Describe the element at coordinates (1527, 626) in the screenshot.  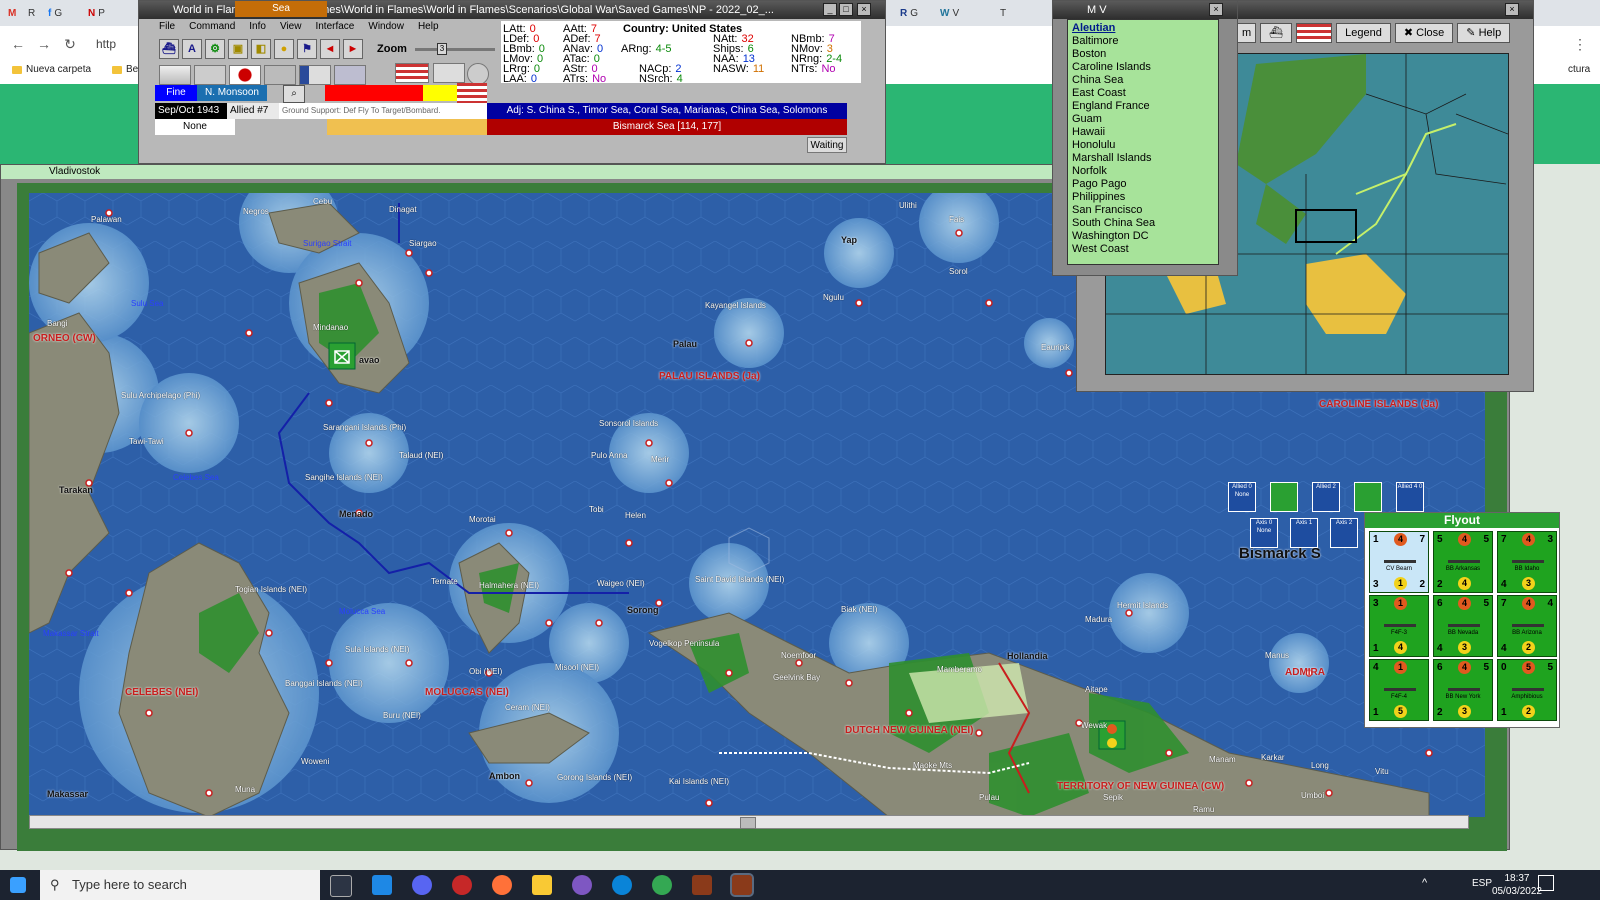
I see `flyout-unit-card: 7 4 4 BB Arizona 4 2` at that location.